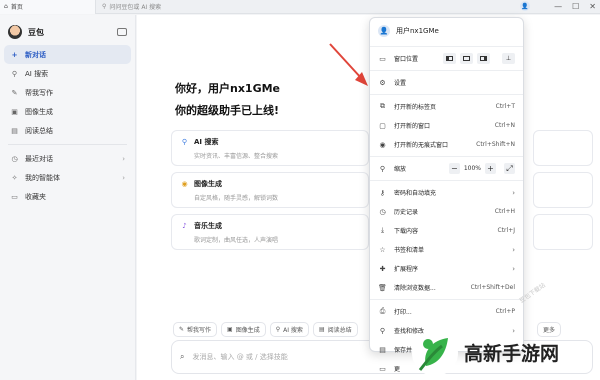 The width and height of the screenshot is (600, 380). Describe the element at coordinates (505, 311) in the screenshot. I see `menu-shortcut: Ctrl+P` at that location.